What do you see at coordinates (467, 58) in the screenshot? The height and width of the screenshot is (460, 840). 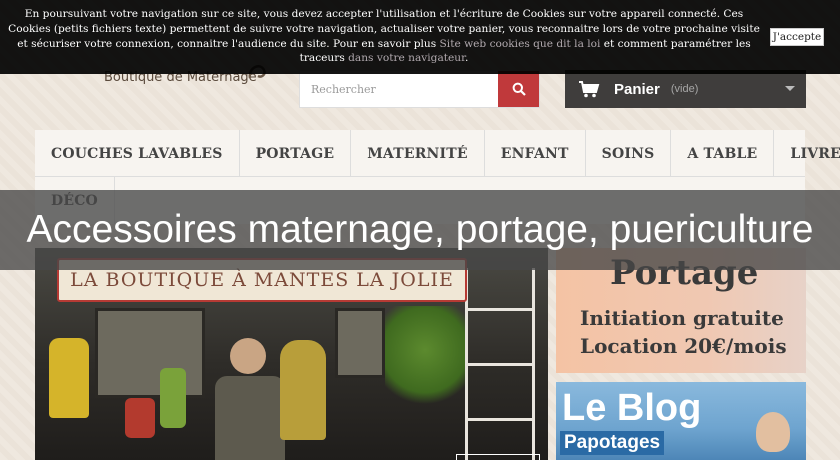 I see `cookie-text-part: .` at bounding box center [467, 58].